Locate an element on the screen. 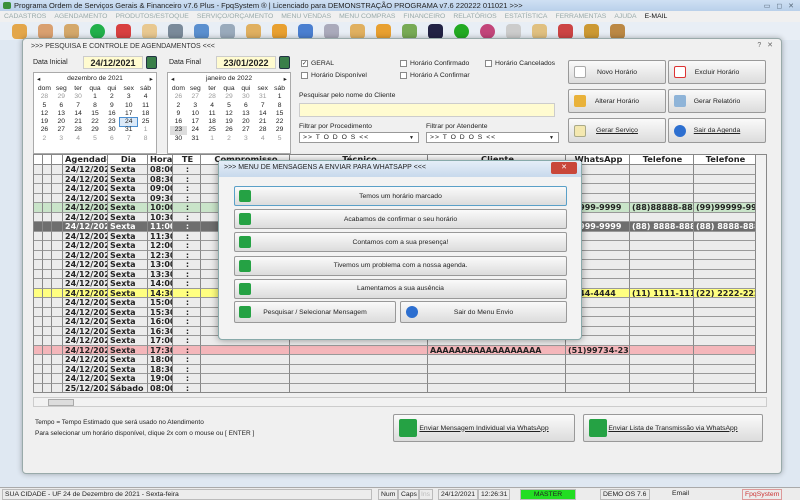  calendar-day: 8 is located at coordinates (145, 139).